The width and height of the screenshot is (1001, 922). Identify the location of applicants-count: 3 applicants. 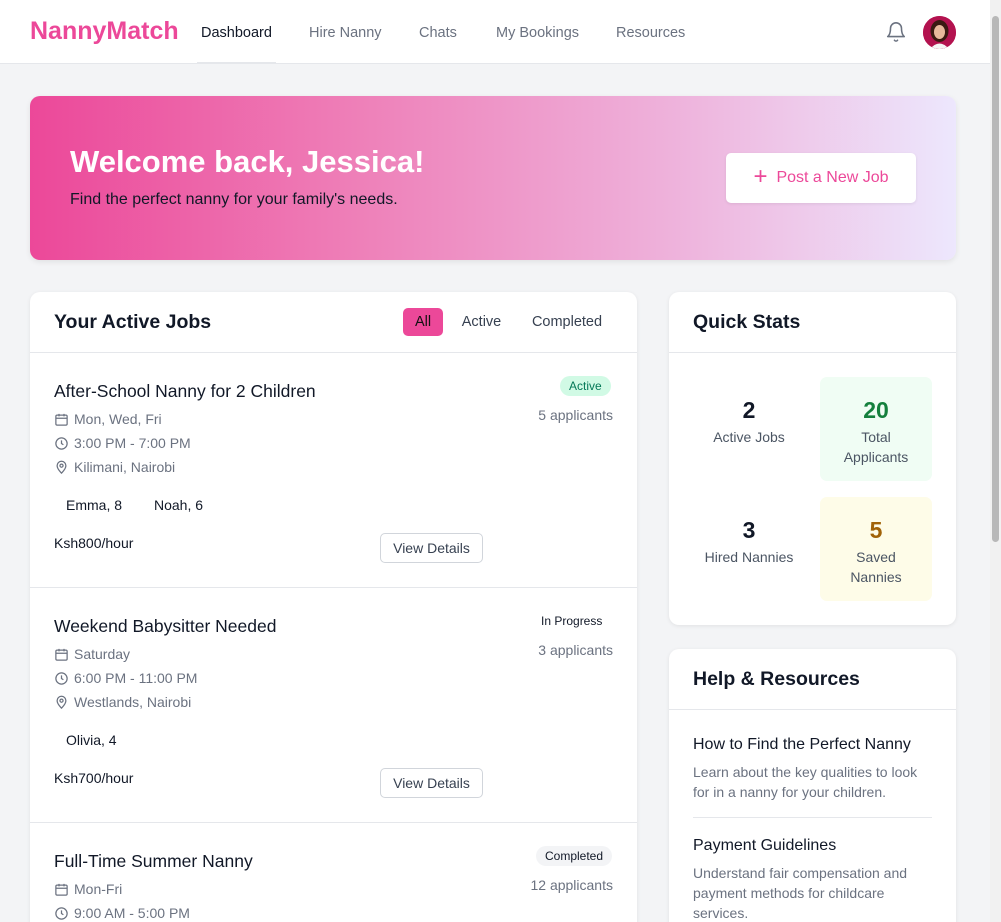
(575, 650).